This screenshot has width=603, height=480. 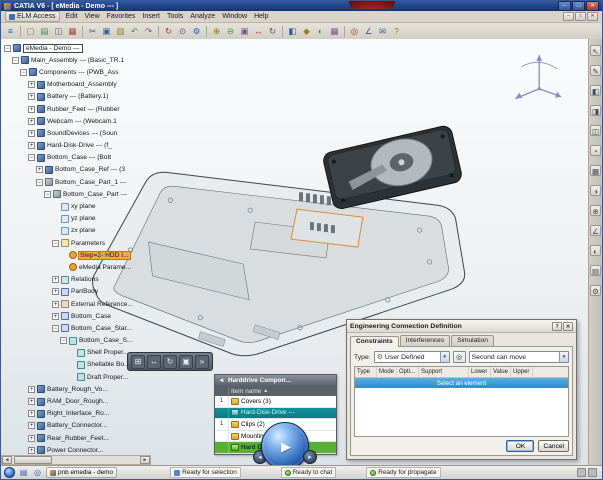 I want to click on menu-favorites: Favorites, so click(x=121, y=16).